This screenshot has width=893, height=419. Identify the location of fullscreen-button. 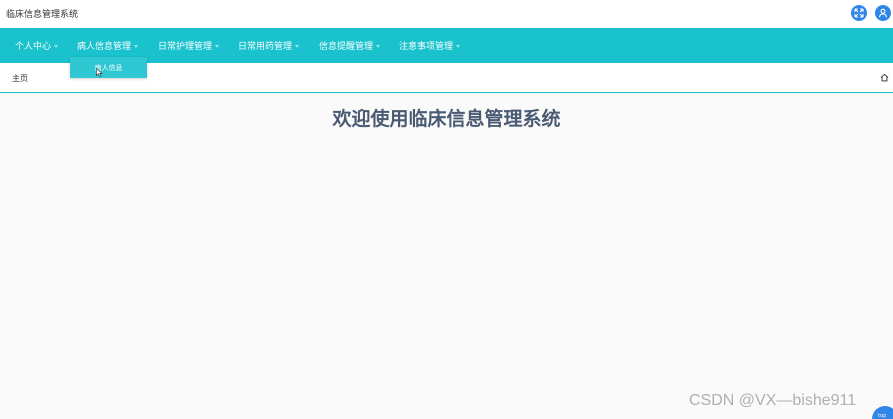
(859, 13).